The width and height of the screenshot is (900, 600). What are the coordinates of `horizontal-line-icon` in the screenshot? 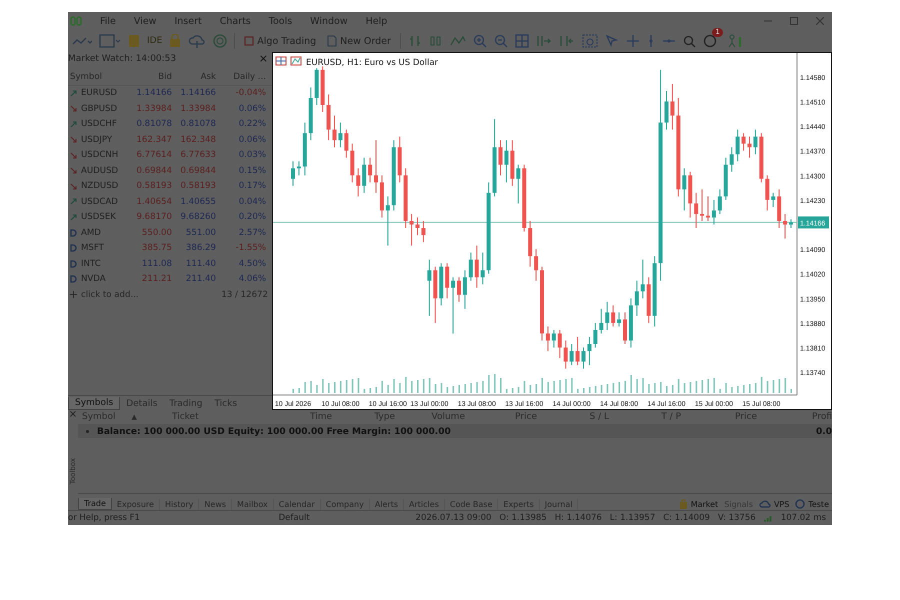 It's located at (669, 41).